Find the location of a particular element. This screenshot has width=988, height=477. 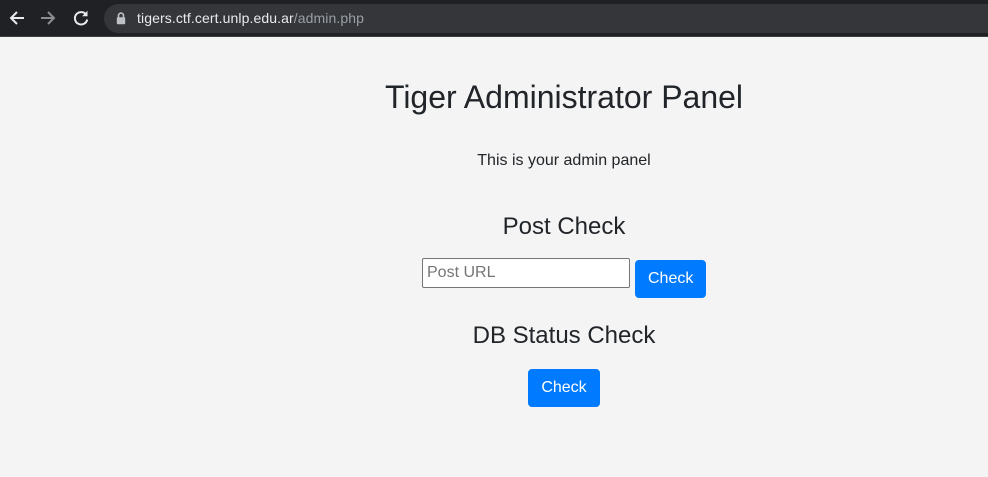

reload-button is located at coordinates (81, 18).